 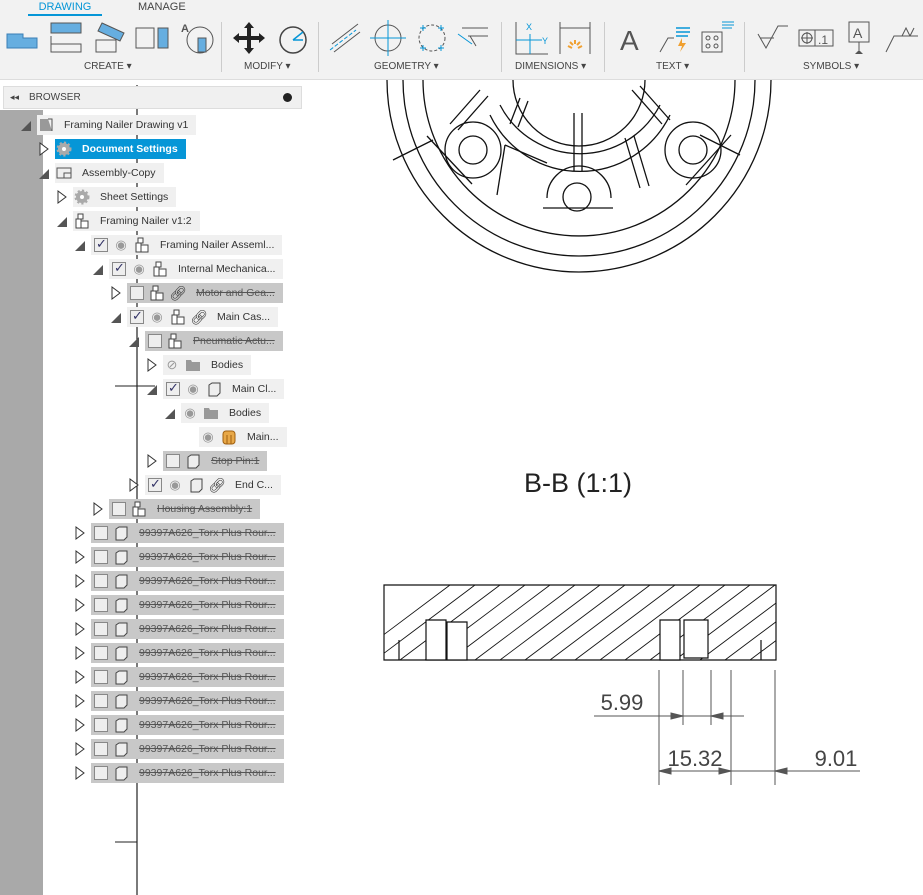 I want to click on feature-control-frame-icon: .1, so click(x=816, y=38).